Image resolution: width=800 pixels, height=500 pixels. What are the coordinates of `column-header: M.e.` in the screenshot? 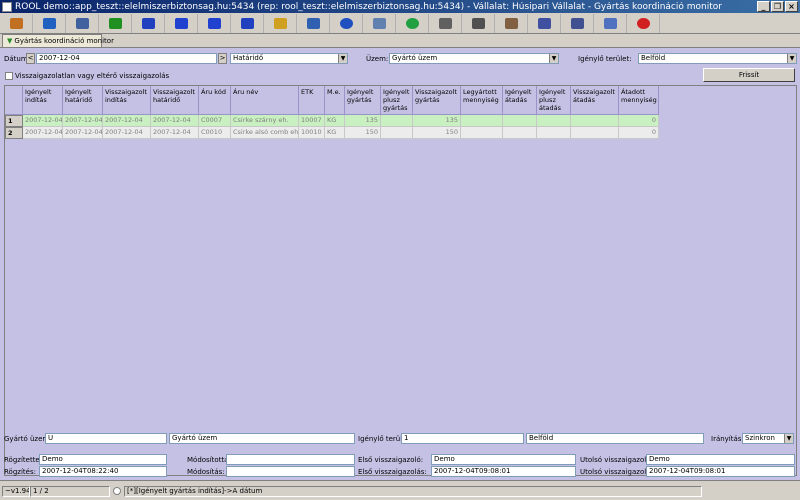 It's located at (335, 100).